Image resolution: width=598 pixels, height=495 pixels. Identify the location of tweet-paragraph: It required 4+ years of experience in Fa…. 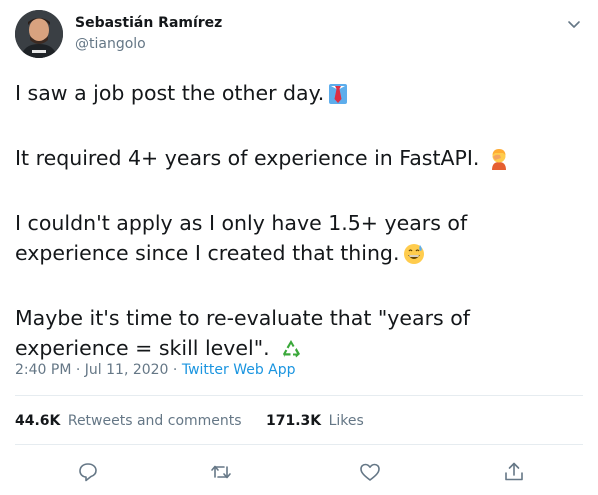
(300, 160).